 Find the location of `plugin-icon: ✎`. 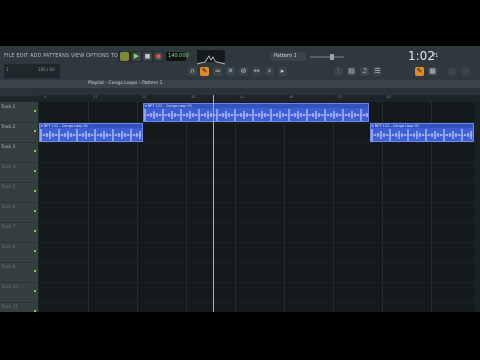

plugin-icon: ✎ is located at coordinates (419, 71).